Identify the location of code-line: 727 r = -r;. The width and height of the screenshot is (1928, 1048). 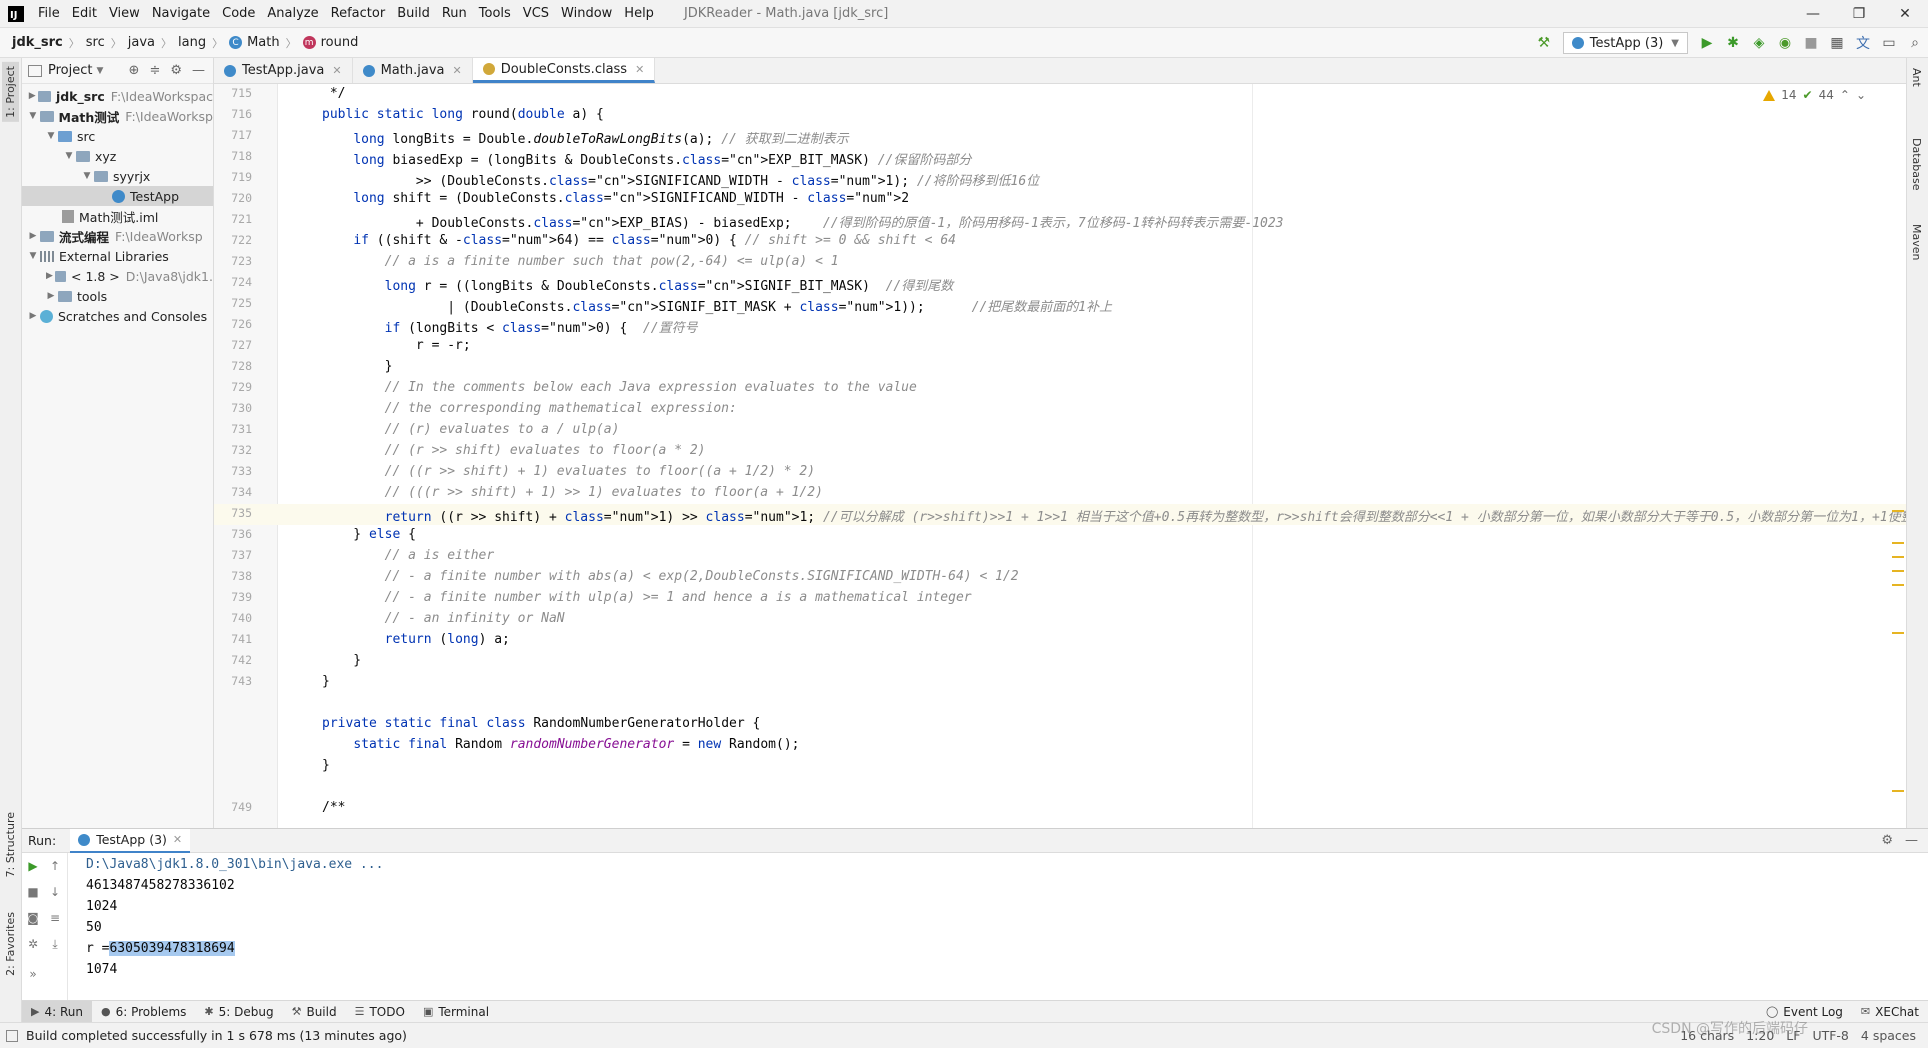
(1060, 346).